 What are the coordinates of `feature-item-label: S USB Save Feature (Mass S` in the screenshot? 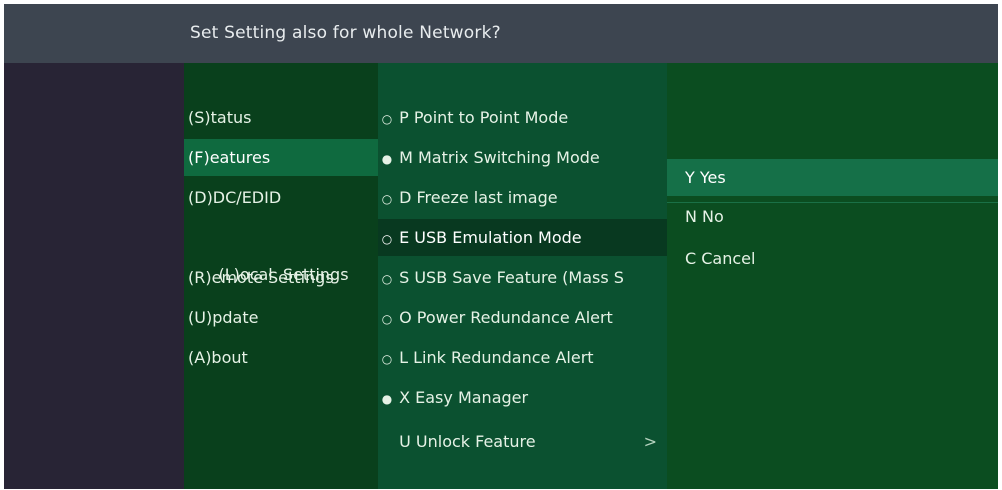 It's located at (511, 277).